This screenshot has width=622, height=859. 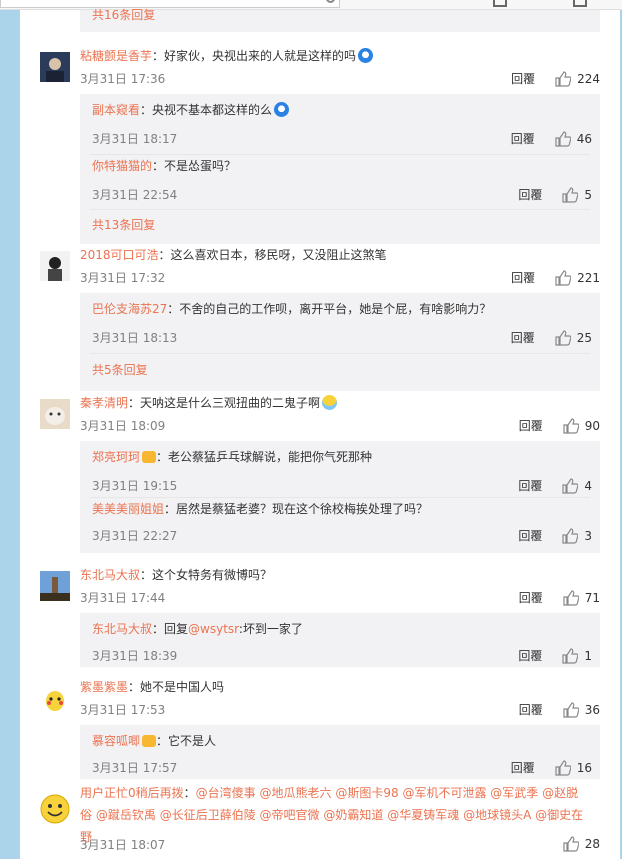 I want to click on username-link: 美美美丽姐姐, so click(x=128, y=509).